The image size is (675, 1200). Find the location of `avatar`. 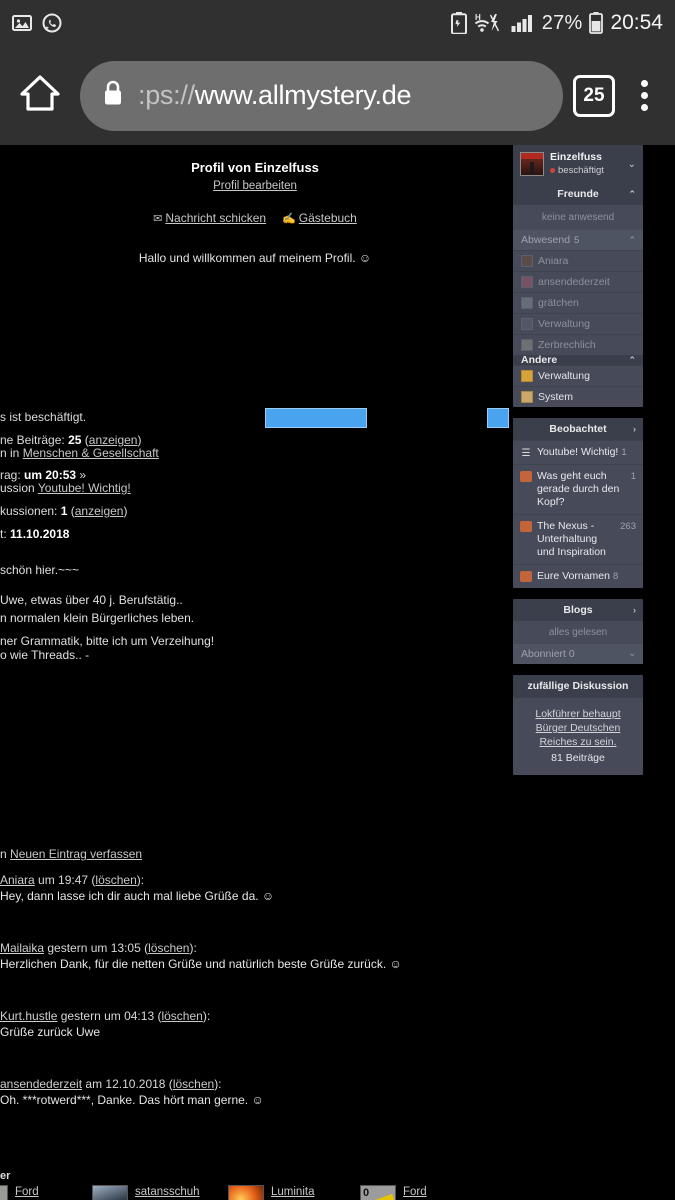

avatar is located at coordinates (532, 164).